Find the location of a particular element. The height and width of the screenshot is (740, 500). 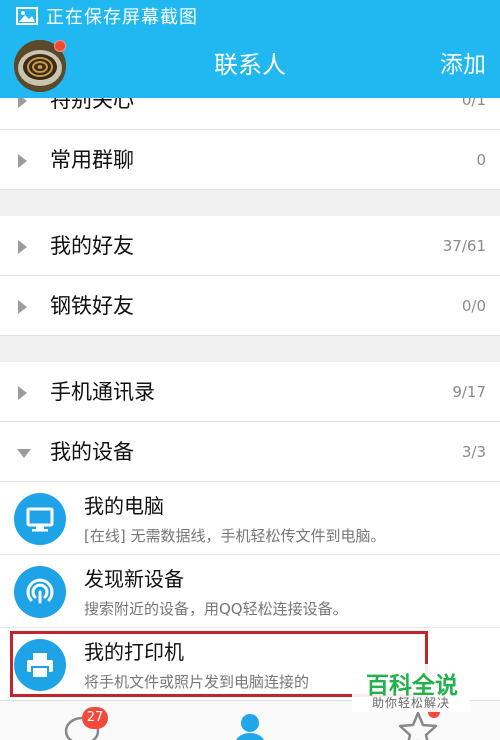

page-title: 联系人 is located at coordinates (250, 65).